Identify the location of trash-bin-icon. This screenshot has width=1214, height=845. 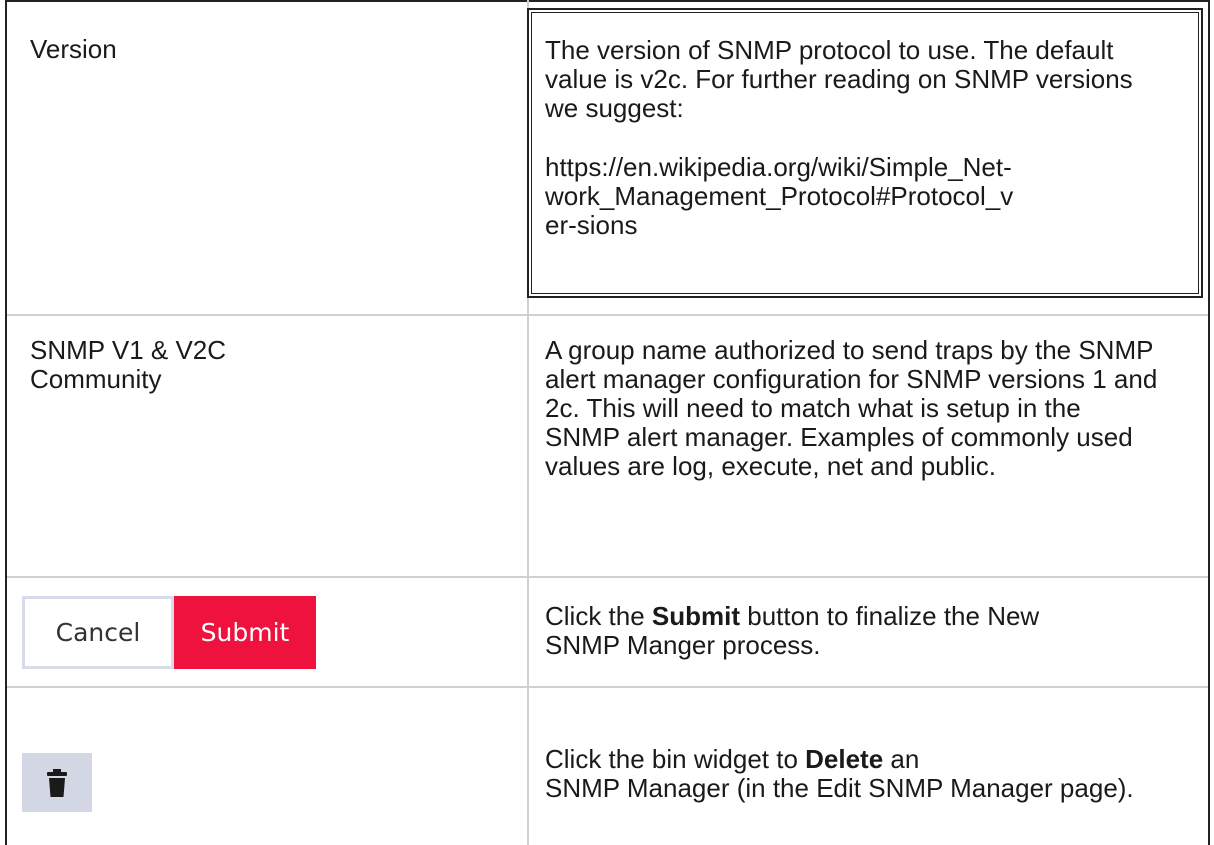
(57, 782).